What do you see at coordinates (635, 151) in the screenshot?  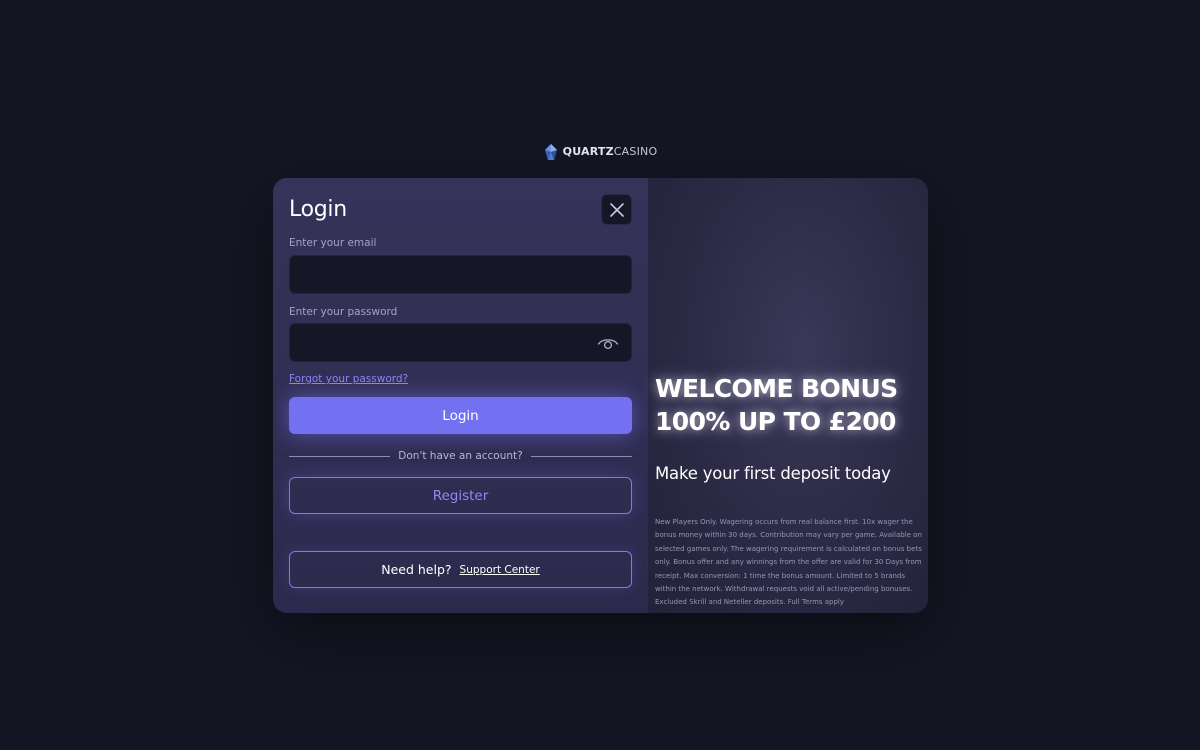 I see `brand-name-light: CASINO` at bounding box center [635, 151].